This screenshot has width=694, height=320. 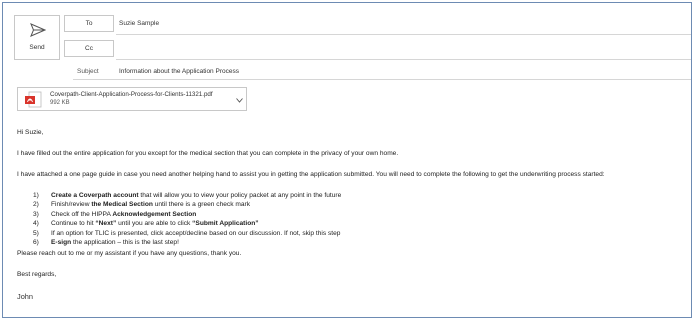 What do you see at coordinates (403, 59) in the screenshot?
I see `cc-field-underline` at bounding box center [403, 59].